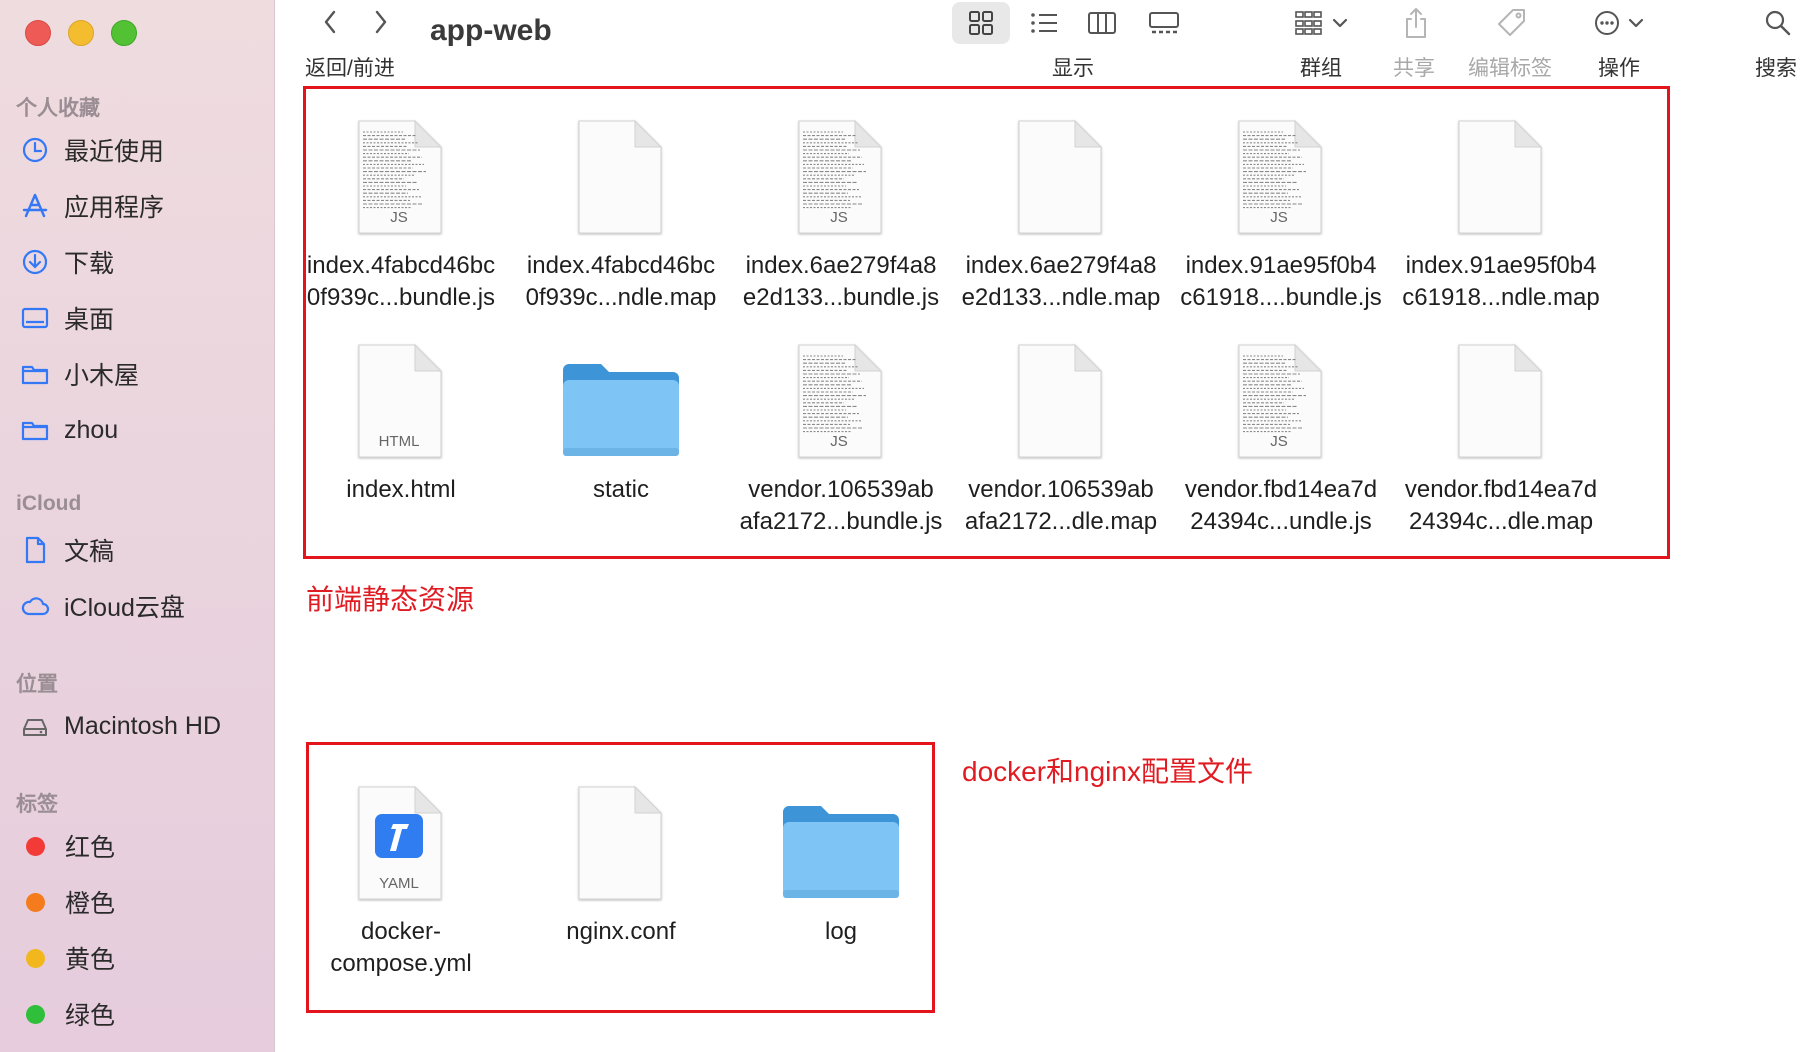 The height and width of the screenshot is (1052, 1816). I want to click on group-label: 群组, so click(1321, 68).